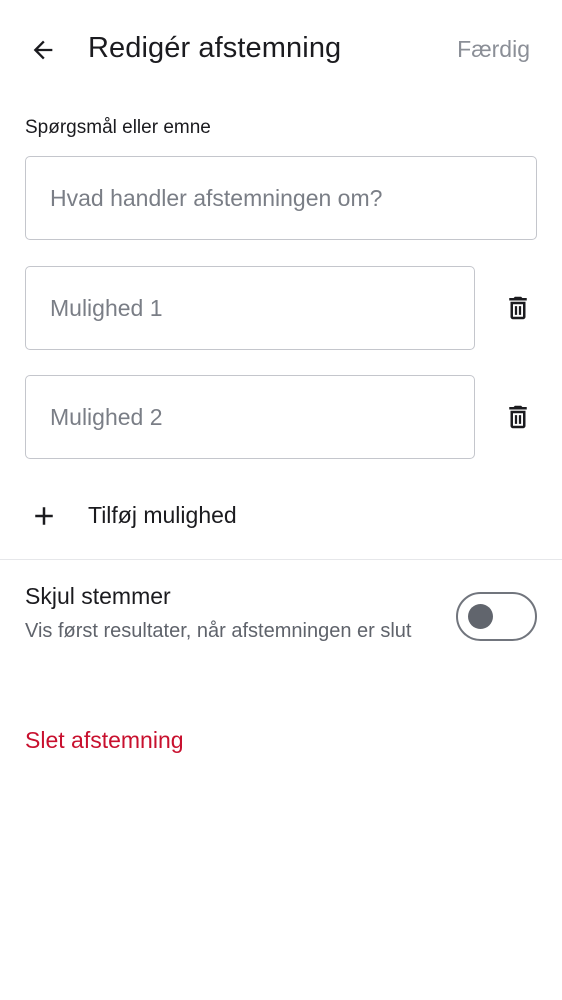 The image size is (562, 1000). I want to click on delete-poll-button: Slet afstemning, so click(104, 740).